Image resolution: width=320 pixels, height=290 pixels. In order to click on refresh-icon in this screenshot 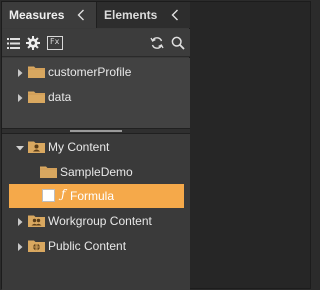, I will do `click(157, 43)`.